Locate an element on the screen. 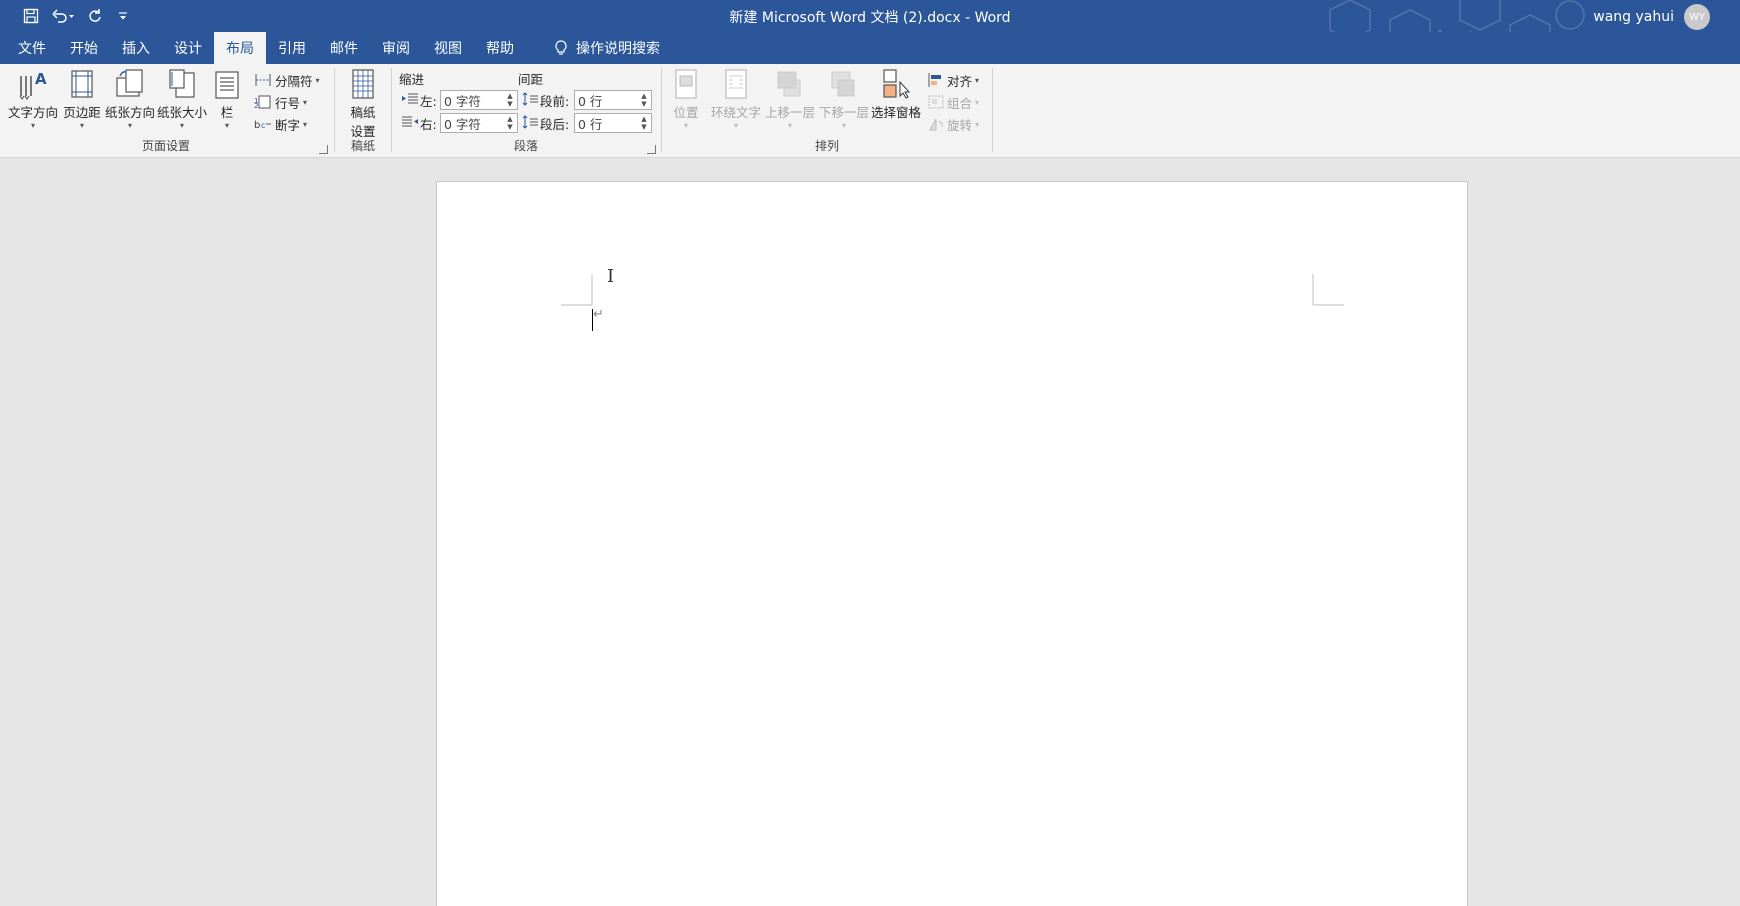 The width and height of the screenshot is (1740, 906). tab-references: 引用 is located at coordinates (292, 48).